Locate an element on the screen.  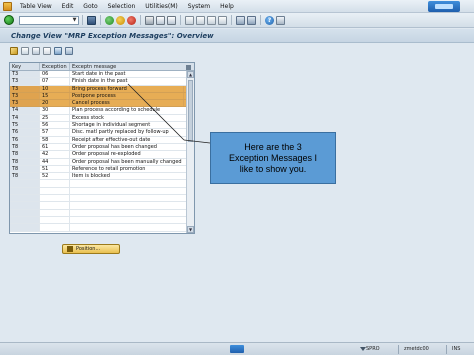
cell-exception: 30 is located at coordinates (55, 110).